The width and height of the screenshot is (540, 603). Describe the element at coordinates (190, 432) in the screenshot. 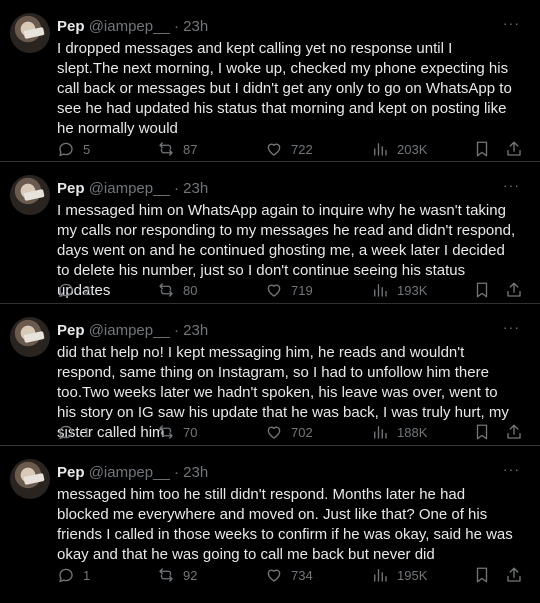

I see `repost-count: 70` at that location.